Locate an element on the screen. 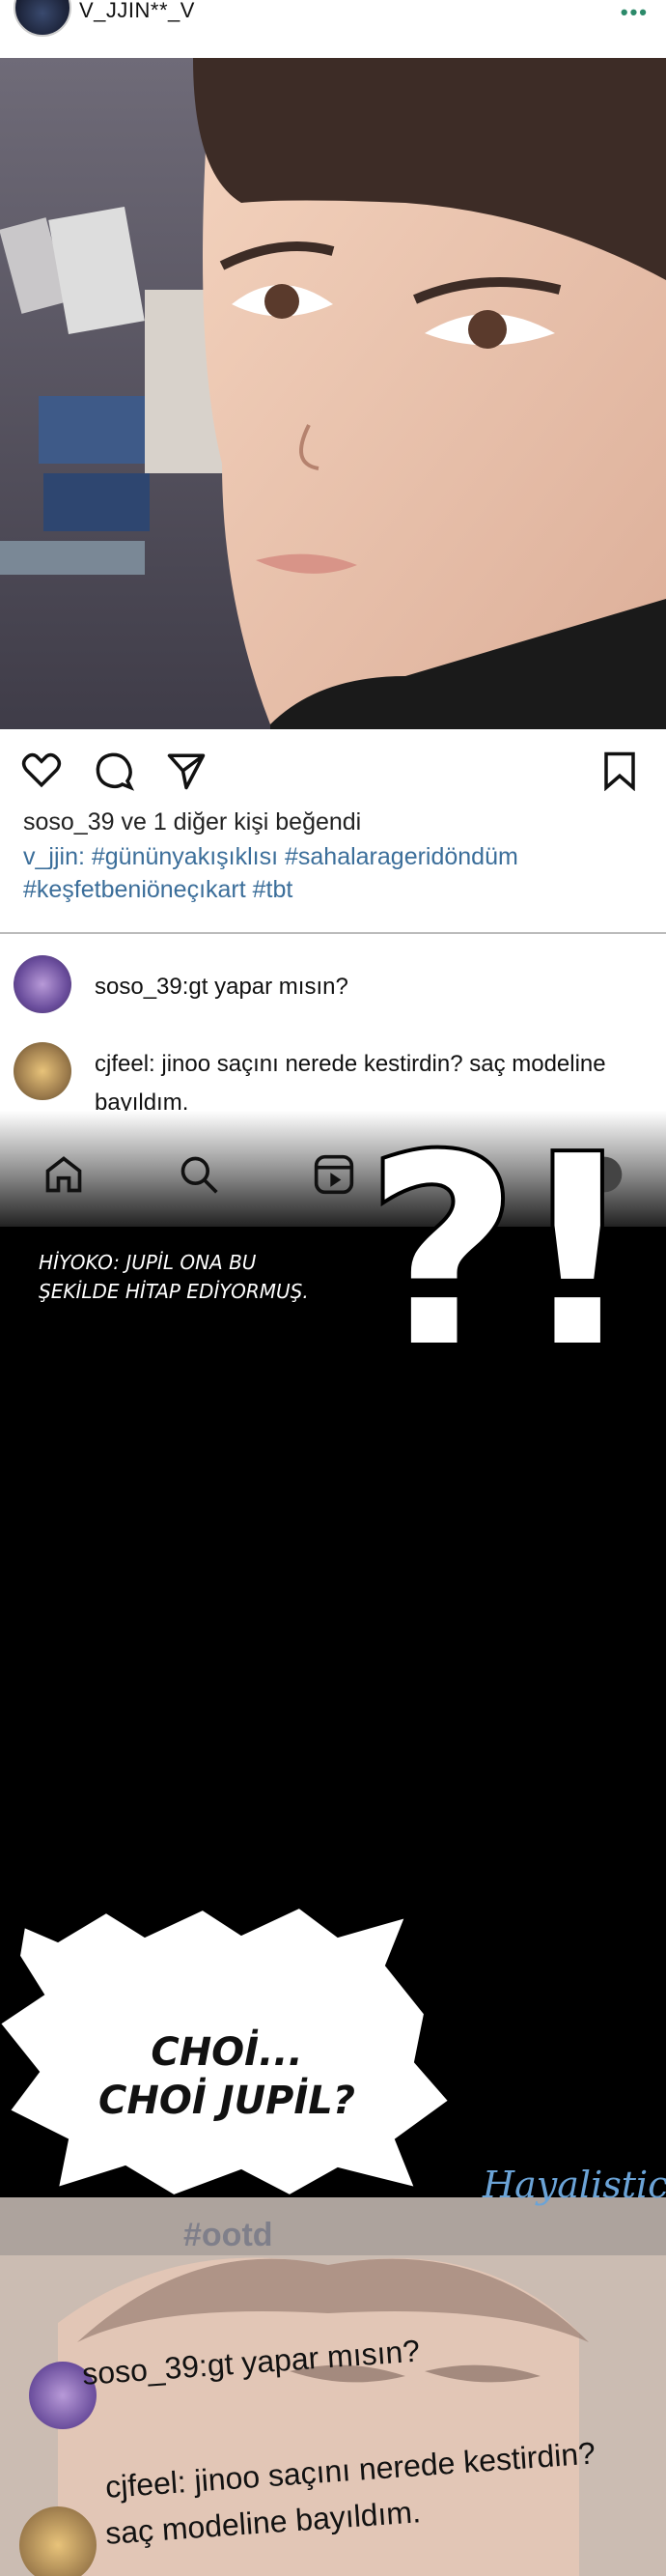  bubble-text: CHOİ... CHOİ JUPİL? is located at coordinates (227, 2076).